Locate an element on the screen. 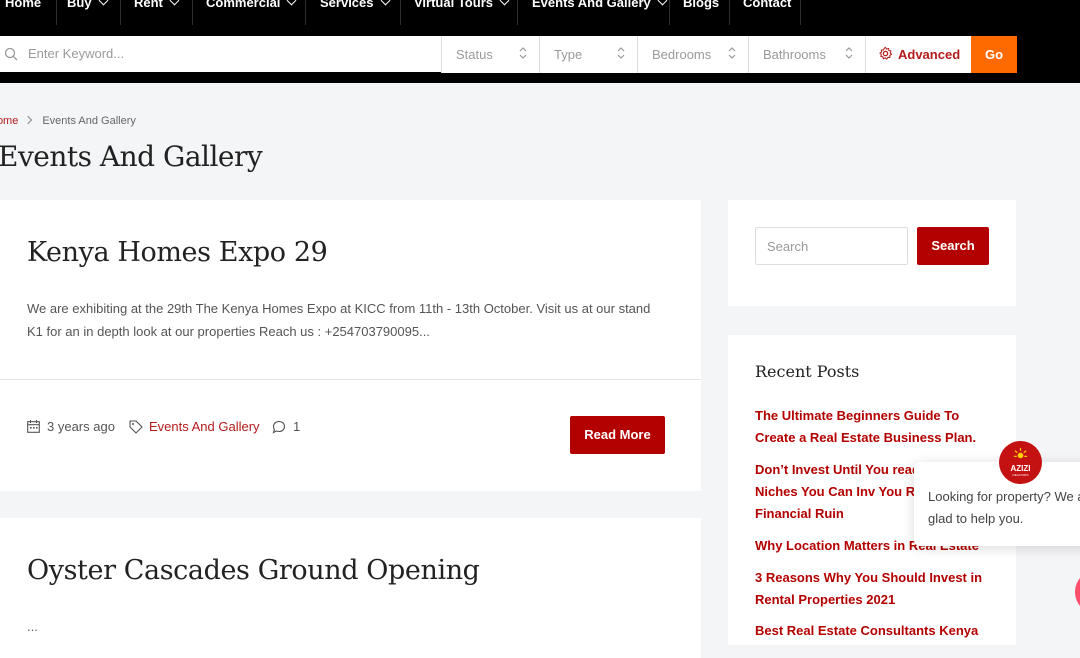  calendar-icon is located at coordinates (33, 426).